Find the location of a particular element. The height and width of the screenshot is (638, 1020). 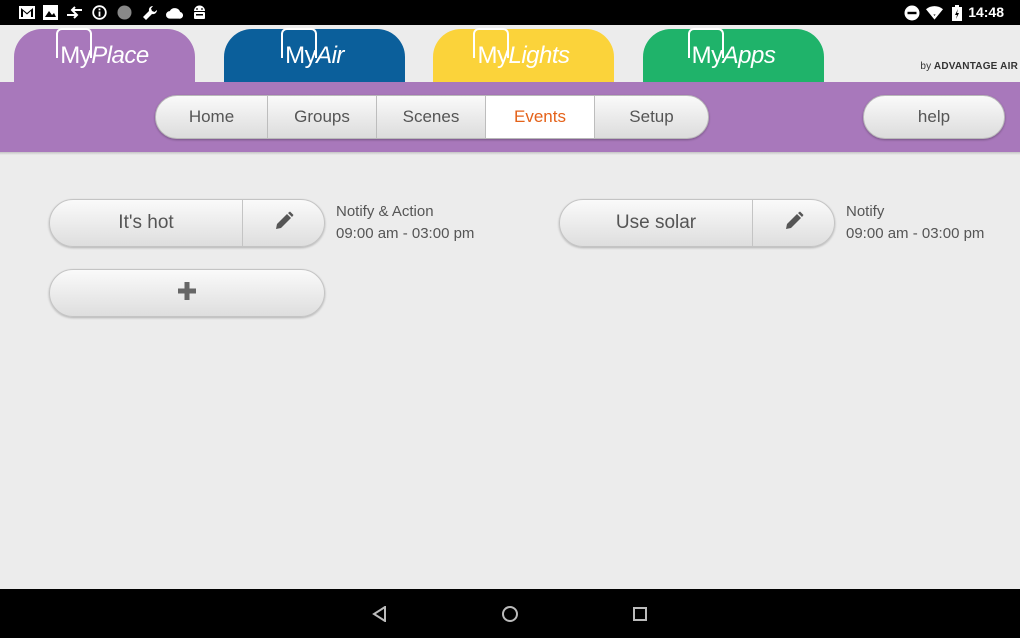

gmail-icon is located at coordinates (26, 12).